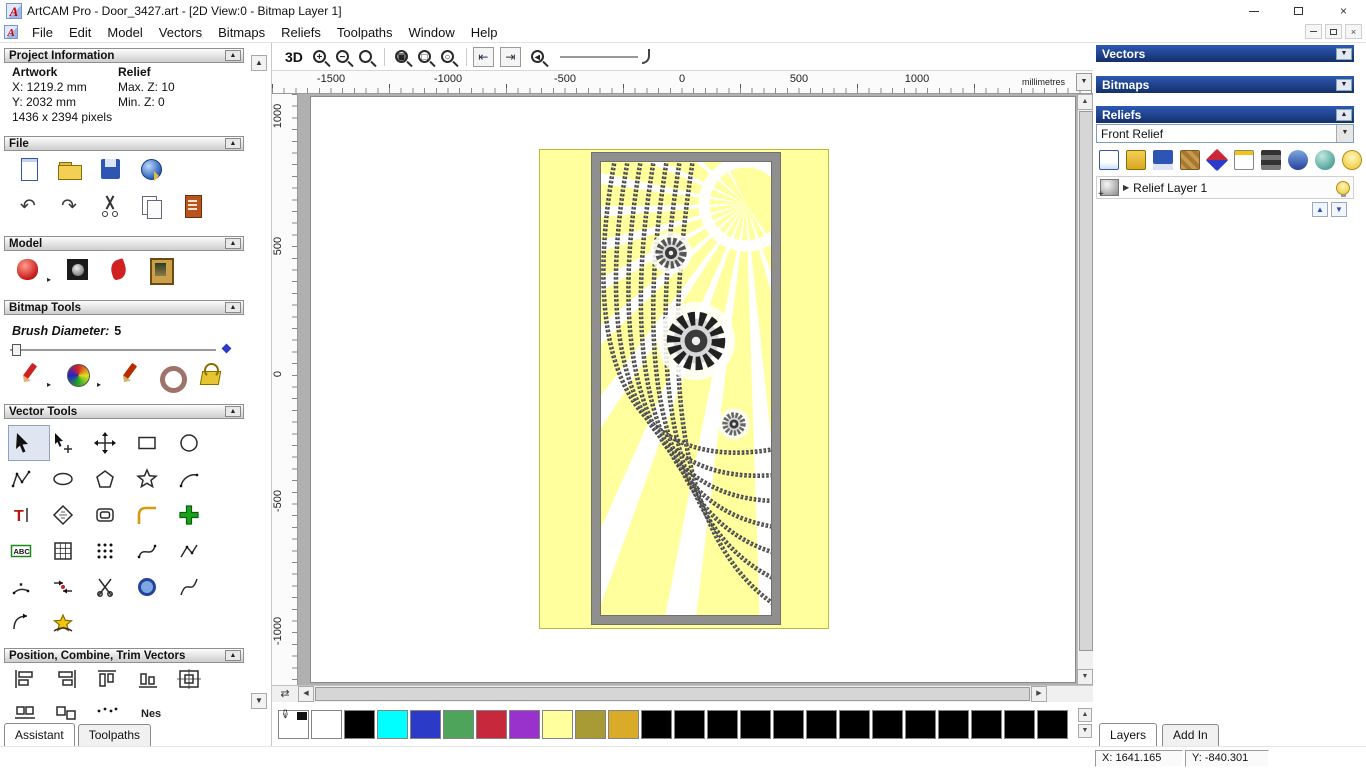 This screenshot has width=1366, height=768. Describe the element at coordinates (1325, 160) in the screenshot. I see `smooth-relief-icon` at that location.